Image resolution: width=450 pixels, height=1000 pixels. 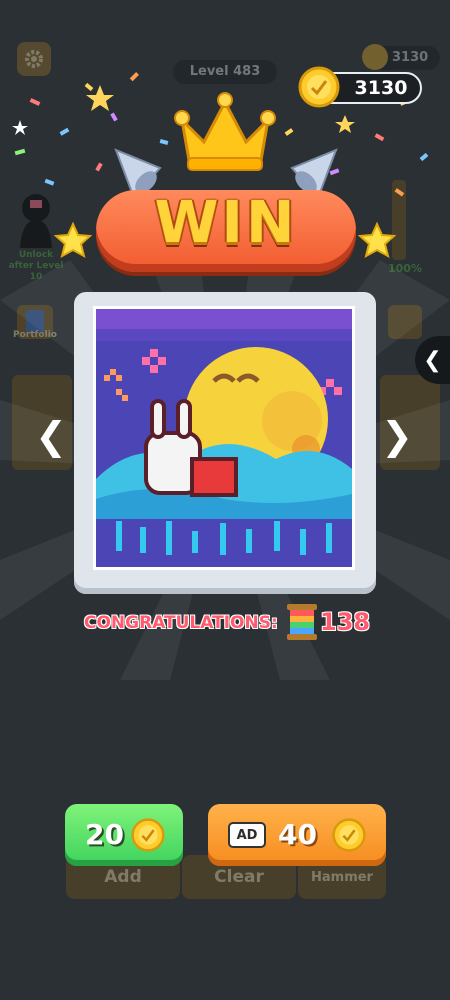 I want to click on watch-ad-claim-button: AD 40, so click(x=297, y=835).